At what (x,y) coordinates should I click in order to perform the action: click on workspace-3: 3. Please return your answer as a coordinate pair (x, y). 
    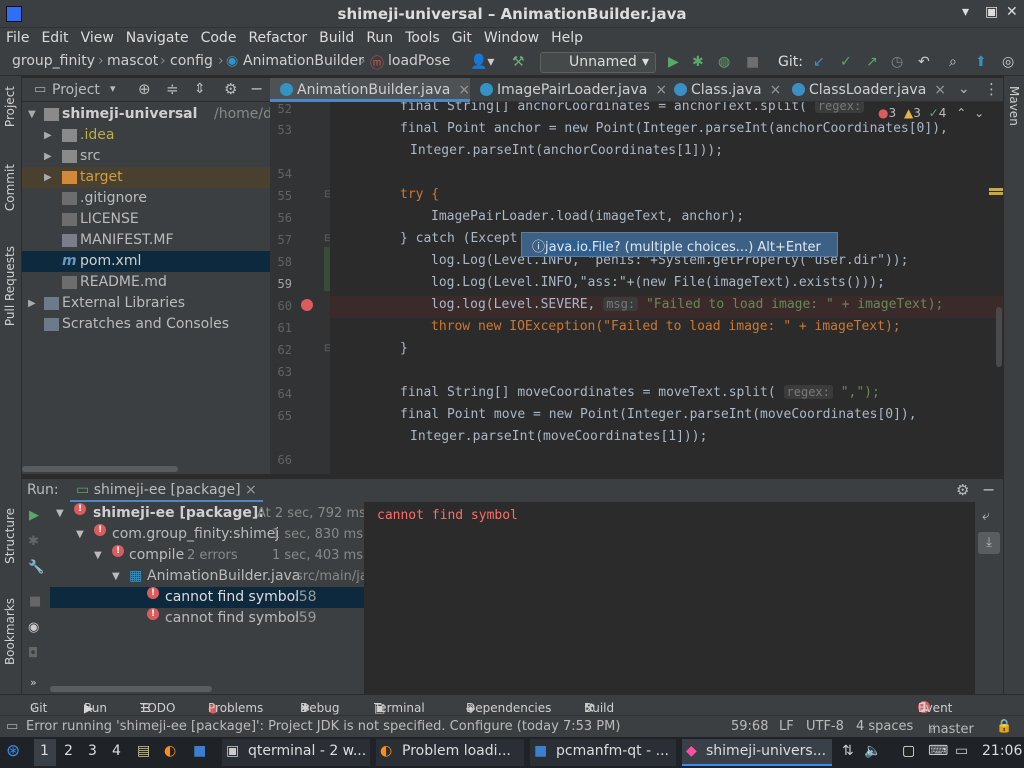
    Looking at the image, I should click on (92, 751).